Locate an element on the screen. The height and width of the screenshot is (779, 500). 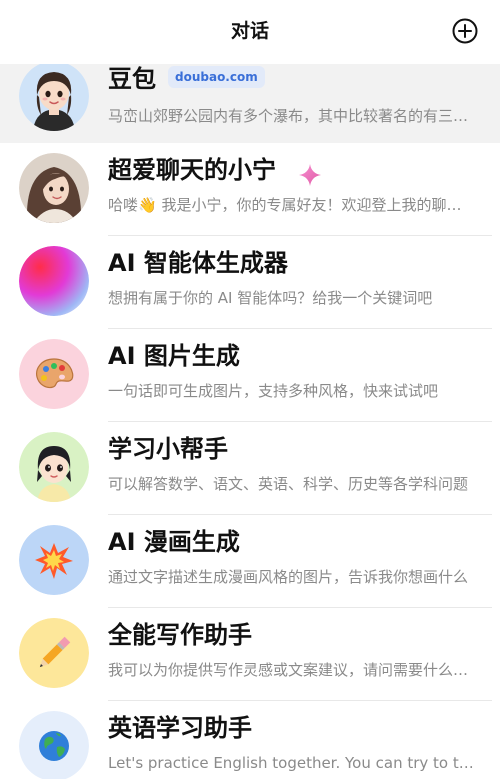
new-chat-button is located at coordinates (465, 31).